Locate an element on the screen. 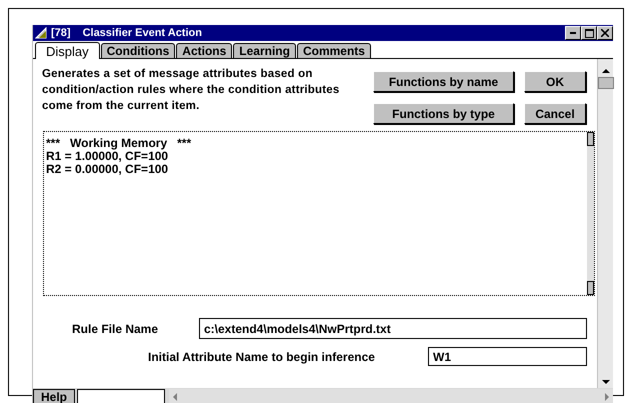 The height and width of the screenshot is (403, 632). minimize-icon is located at coordinates (573, 33).